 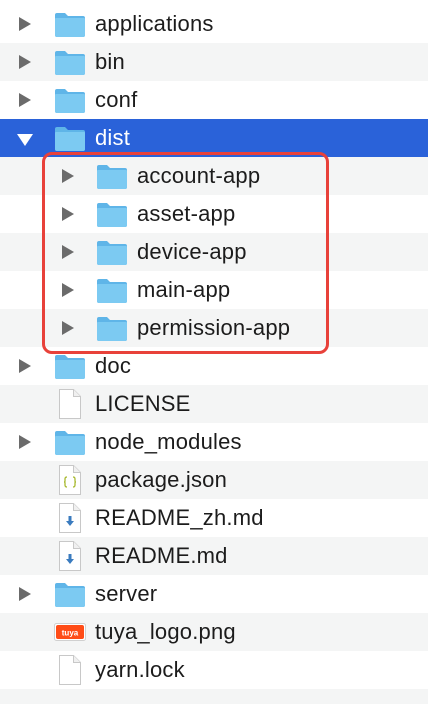 What do you see at coordinates (116, 99) in the screenshot?
I see `tree-item-label: conf` at bounding box center [116, 99].